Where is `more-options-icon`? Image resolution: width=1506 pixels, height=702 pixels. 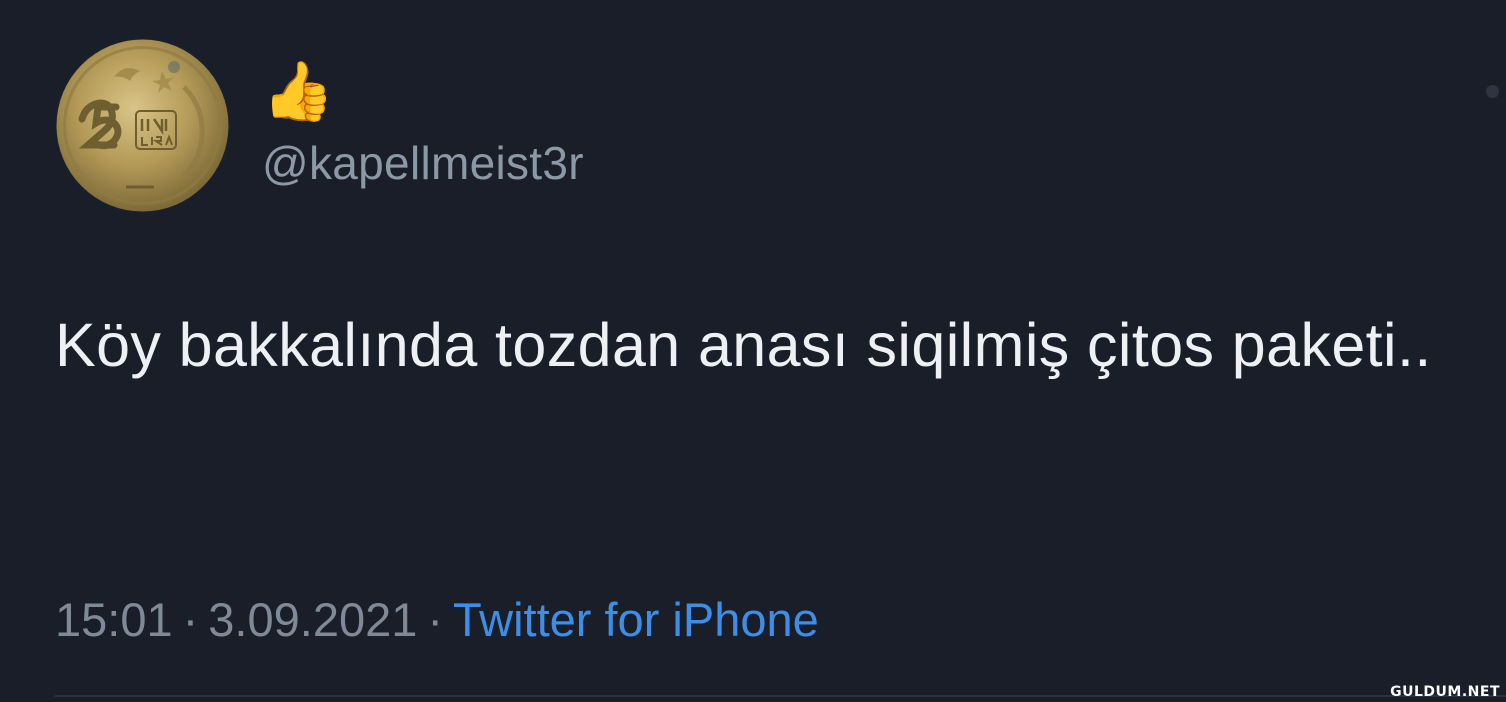 more-options-icon is located at coordinates (1492, 91).